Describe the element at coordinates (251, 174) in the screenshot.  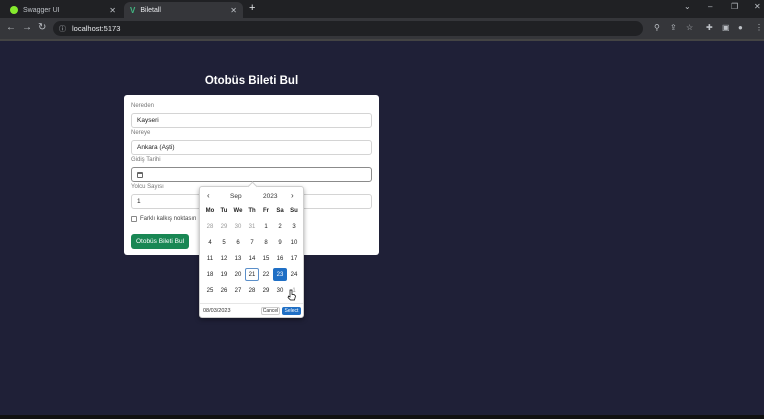
I see `date-input` at that location.